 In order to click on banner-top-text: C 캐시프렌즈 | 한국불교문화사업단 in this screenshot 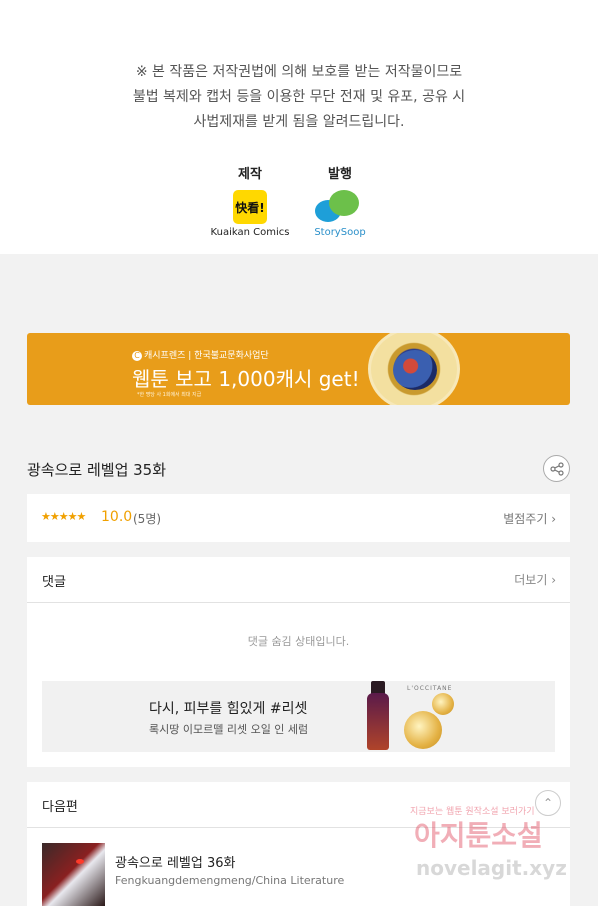, I will do `click(200, 354)`.